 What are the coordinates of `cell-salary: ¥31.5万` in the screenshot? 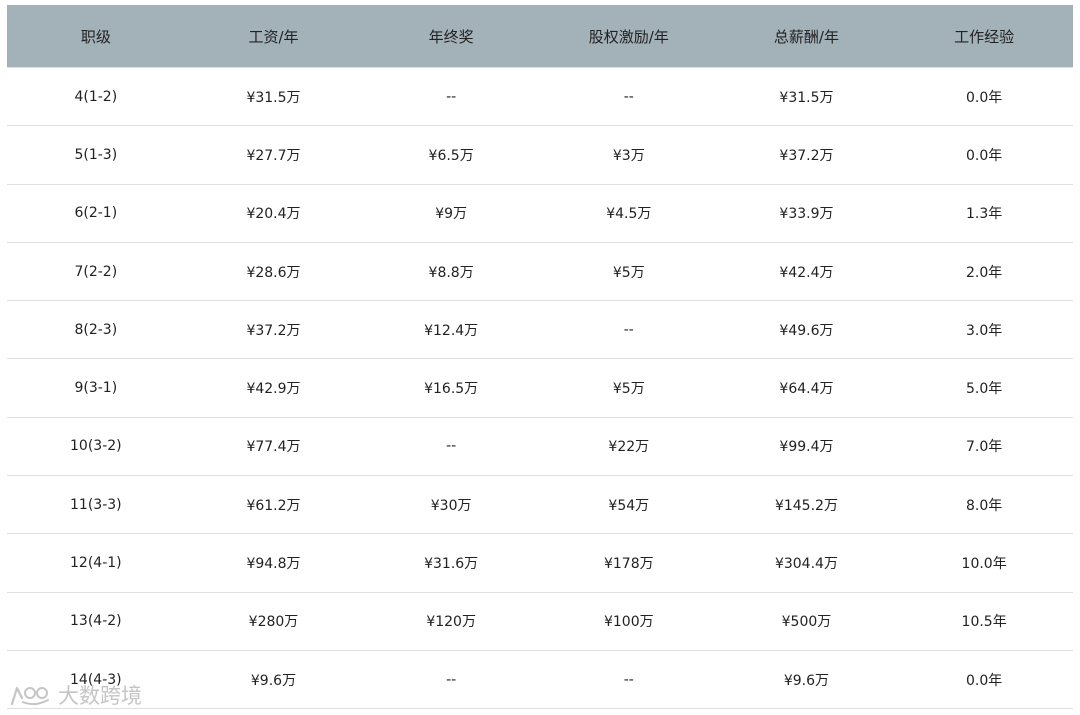 It's located at (273, 96).